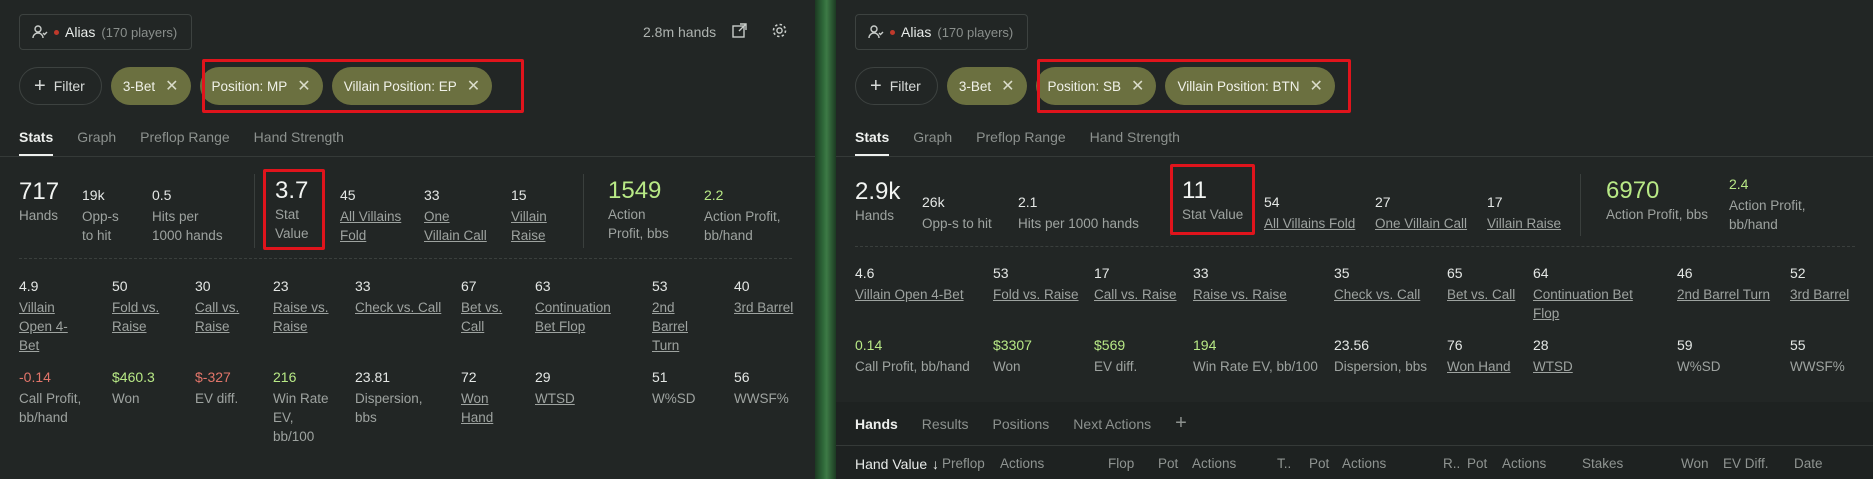  I want to click on stat-label: Hands, so click(875, 215).